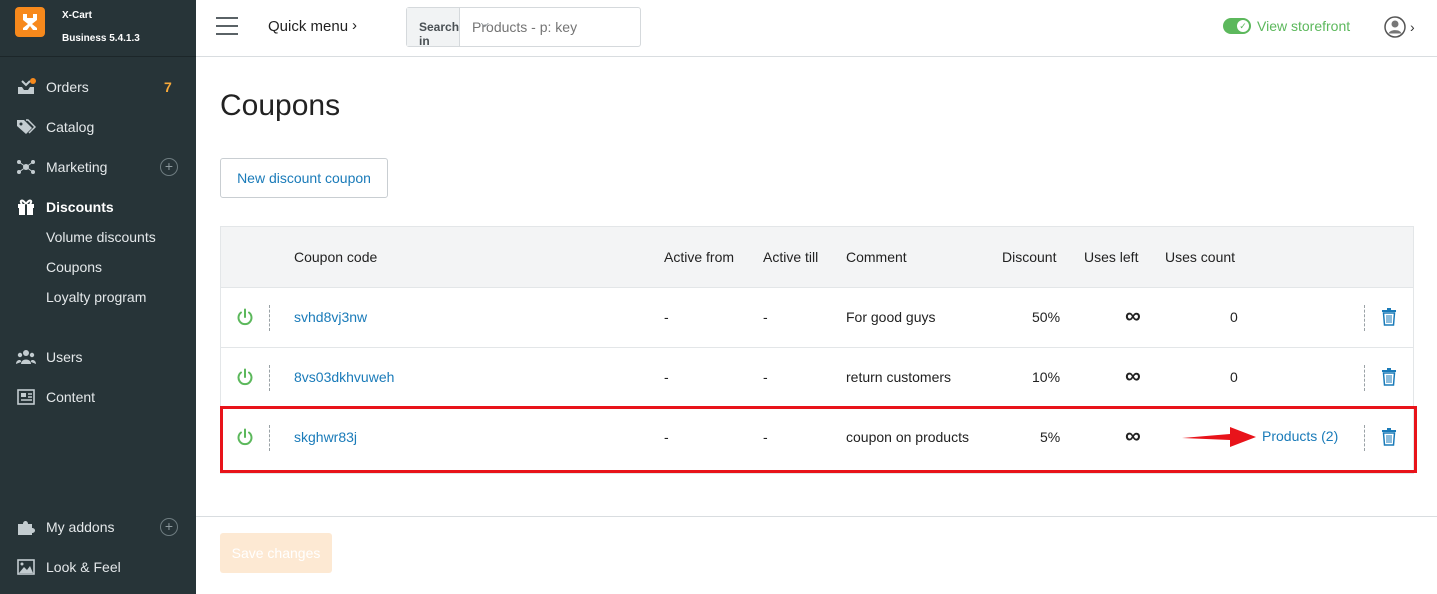 The image size is (1437, 594). What do you see at coordinates (64, 357) in the screenshot?
I see `sidebar-item-label: Users` at bounding box center [64, 357].